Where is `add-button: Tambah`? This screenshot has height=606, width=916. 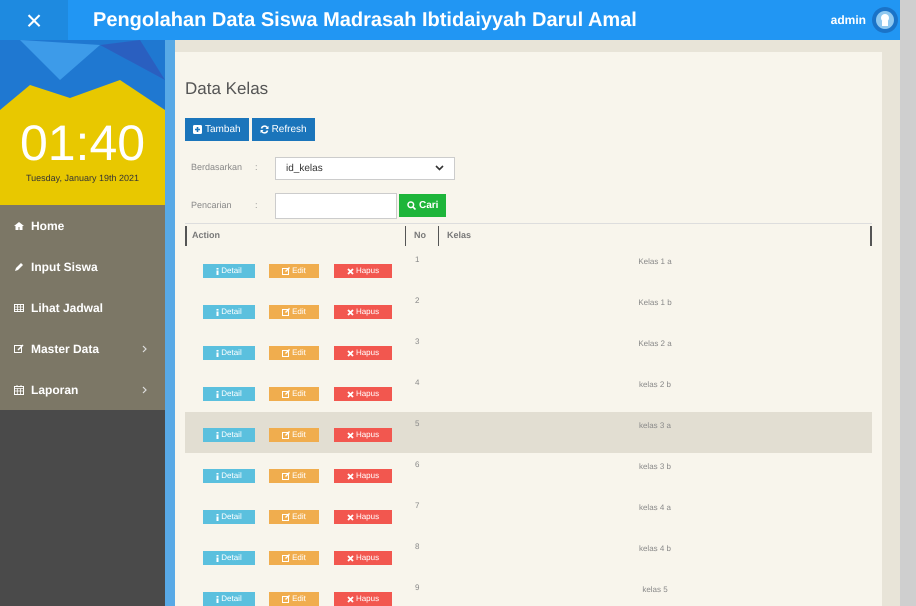
add-button: Tambah is located at coordinates (217, 129).